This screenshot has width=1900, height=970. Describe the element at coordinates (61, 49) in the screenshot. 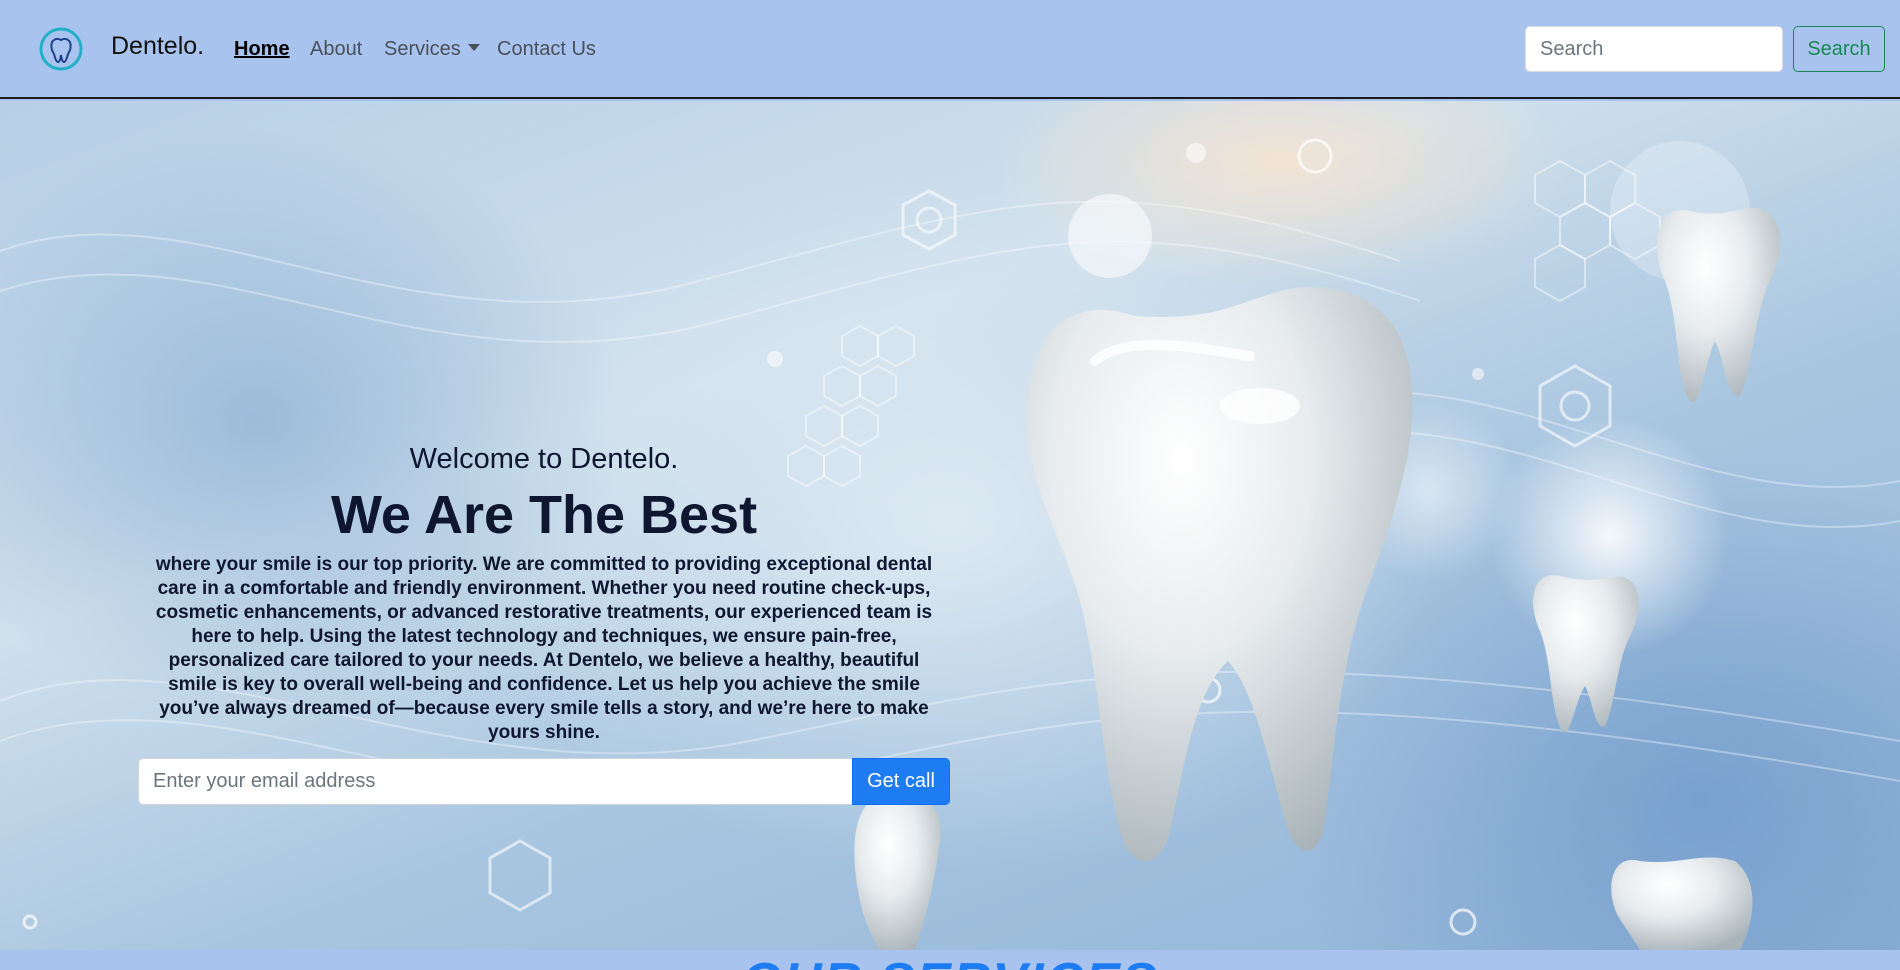

I see `tooth-logo-icon` at that location.